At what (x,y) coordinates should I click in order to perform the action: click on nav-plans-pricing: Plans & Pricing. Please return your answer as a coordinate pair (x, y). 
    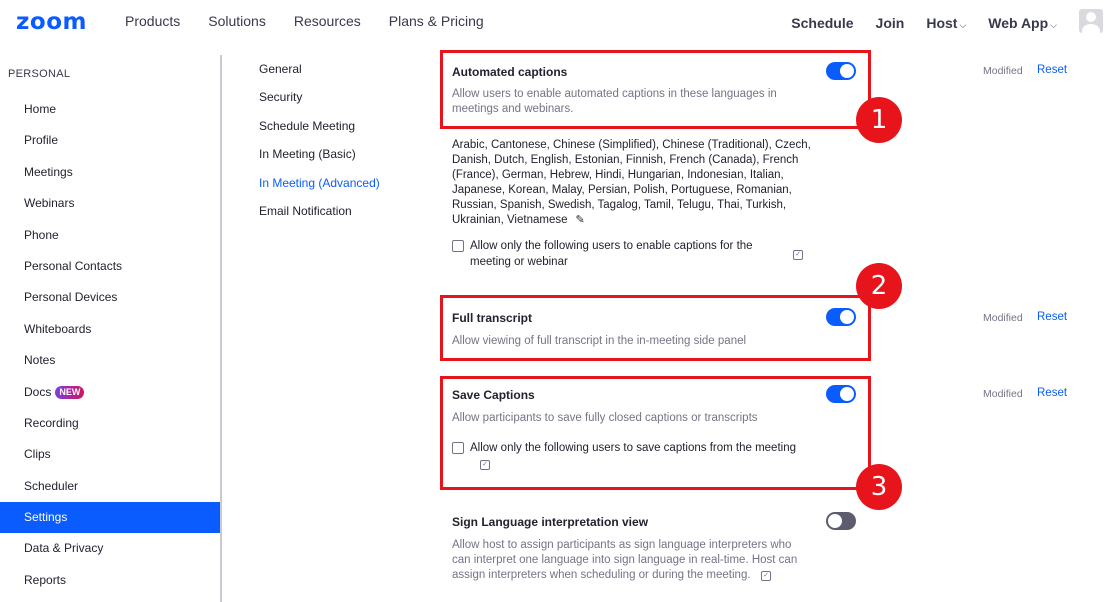
    Looking at the image, I should click on (436, 21).